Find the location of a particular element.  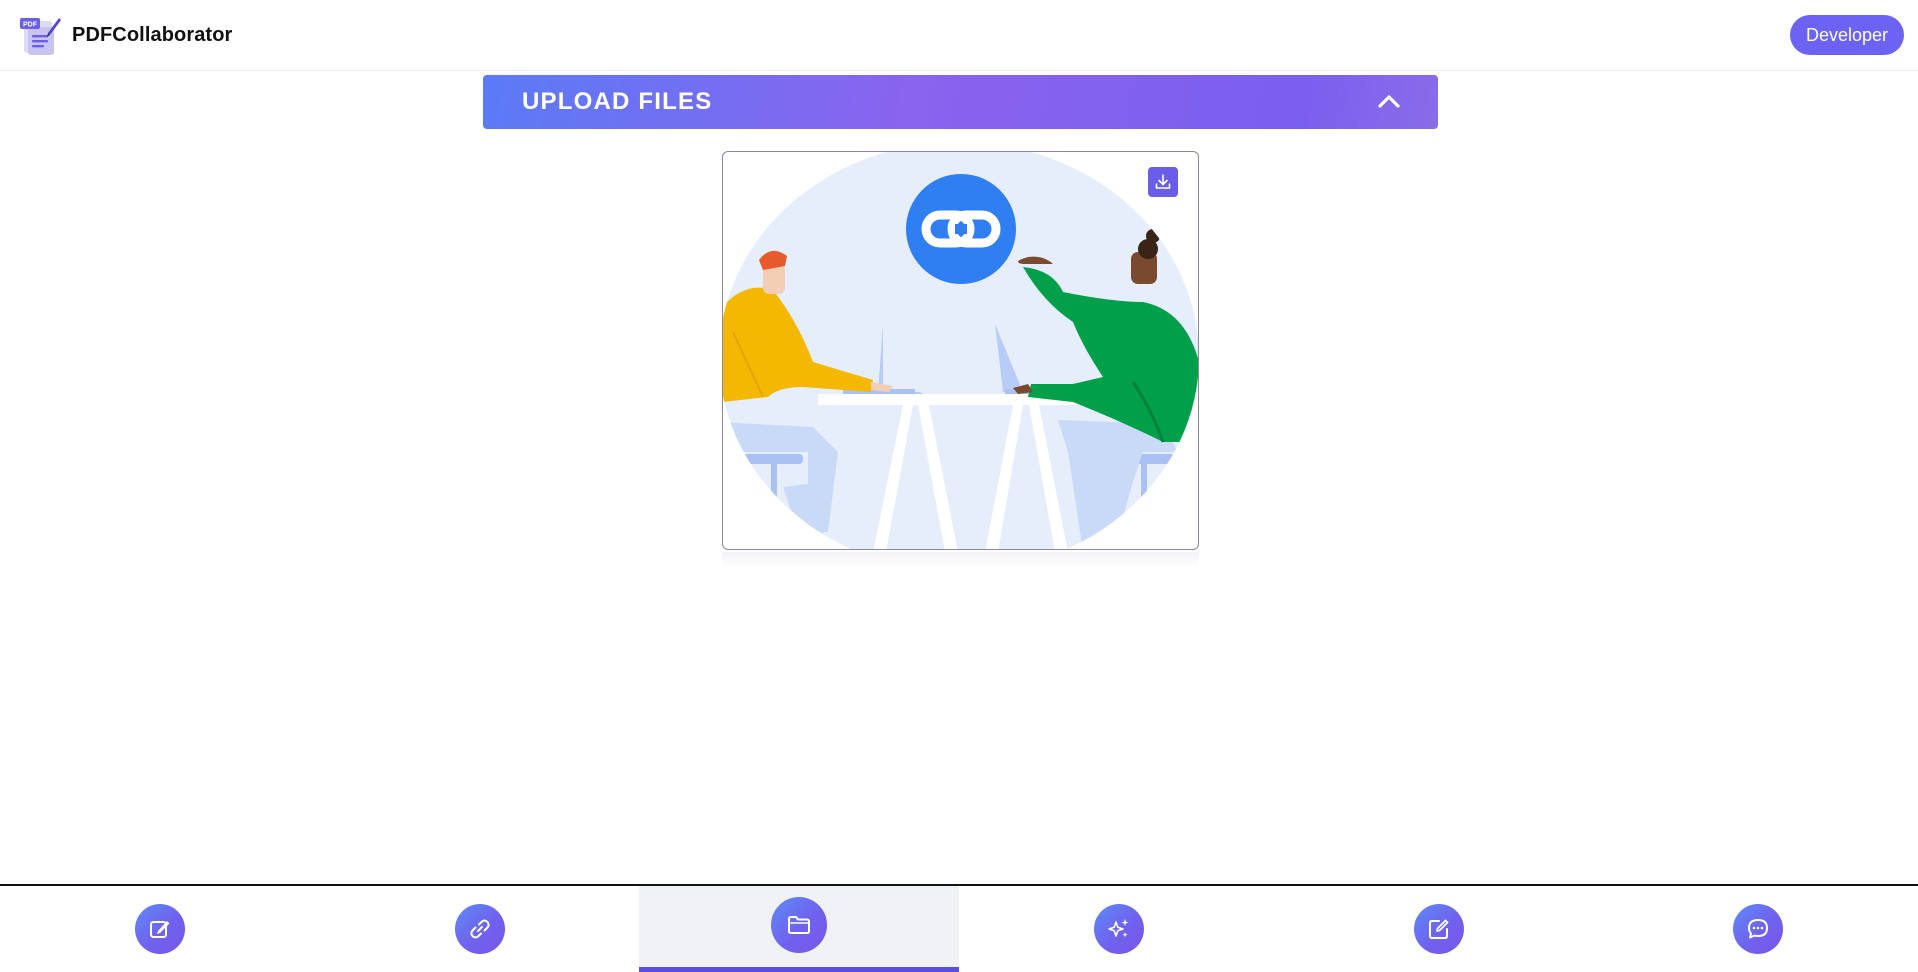

illustration-card is located at coordinates (960, 350).